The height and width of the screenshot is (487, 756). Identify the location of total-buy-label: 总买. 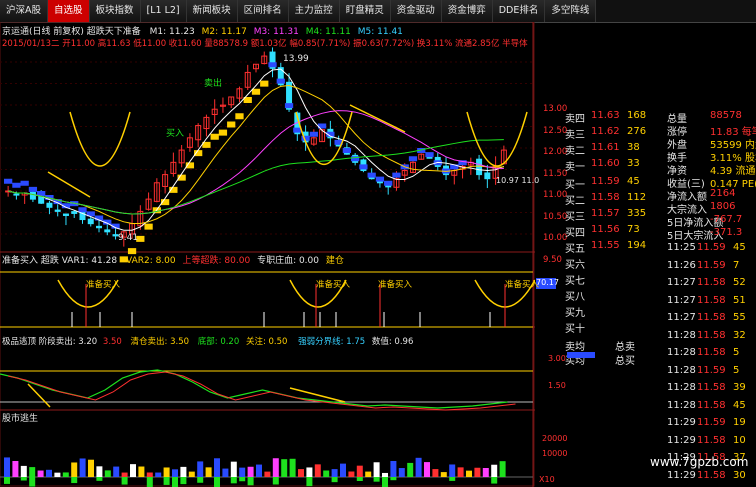
(625, 361).